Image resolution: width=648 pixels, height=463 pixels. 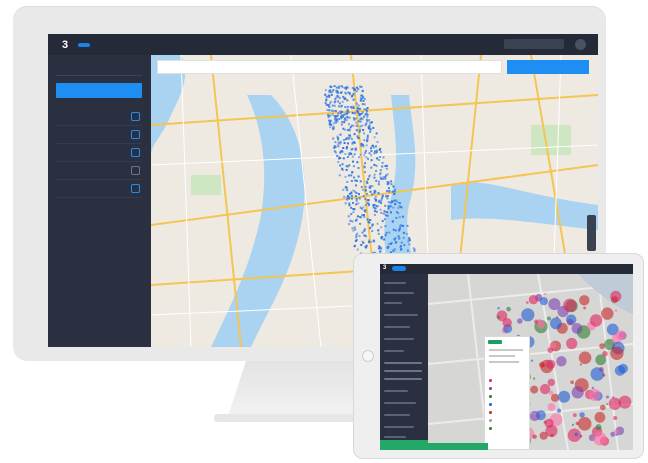 What do you see at coordinates (404, 445) in the screenshot?
I see `tablet-sidebar-button` at bounding box center [404, 445].